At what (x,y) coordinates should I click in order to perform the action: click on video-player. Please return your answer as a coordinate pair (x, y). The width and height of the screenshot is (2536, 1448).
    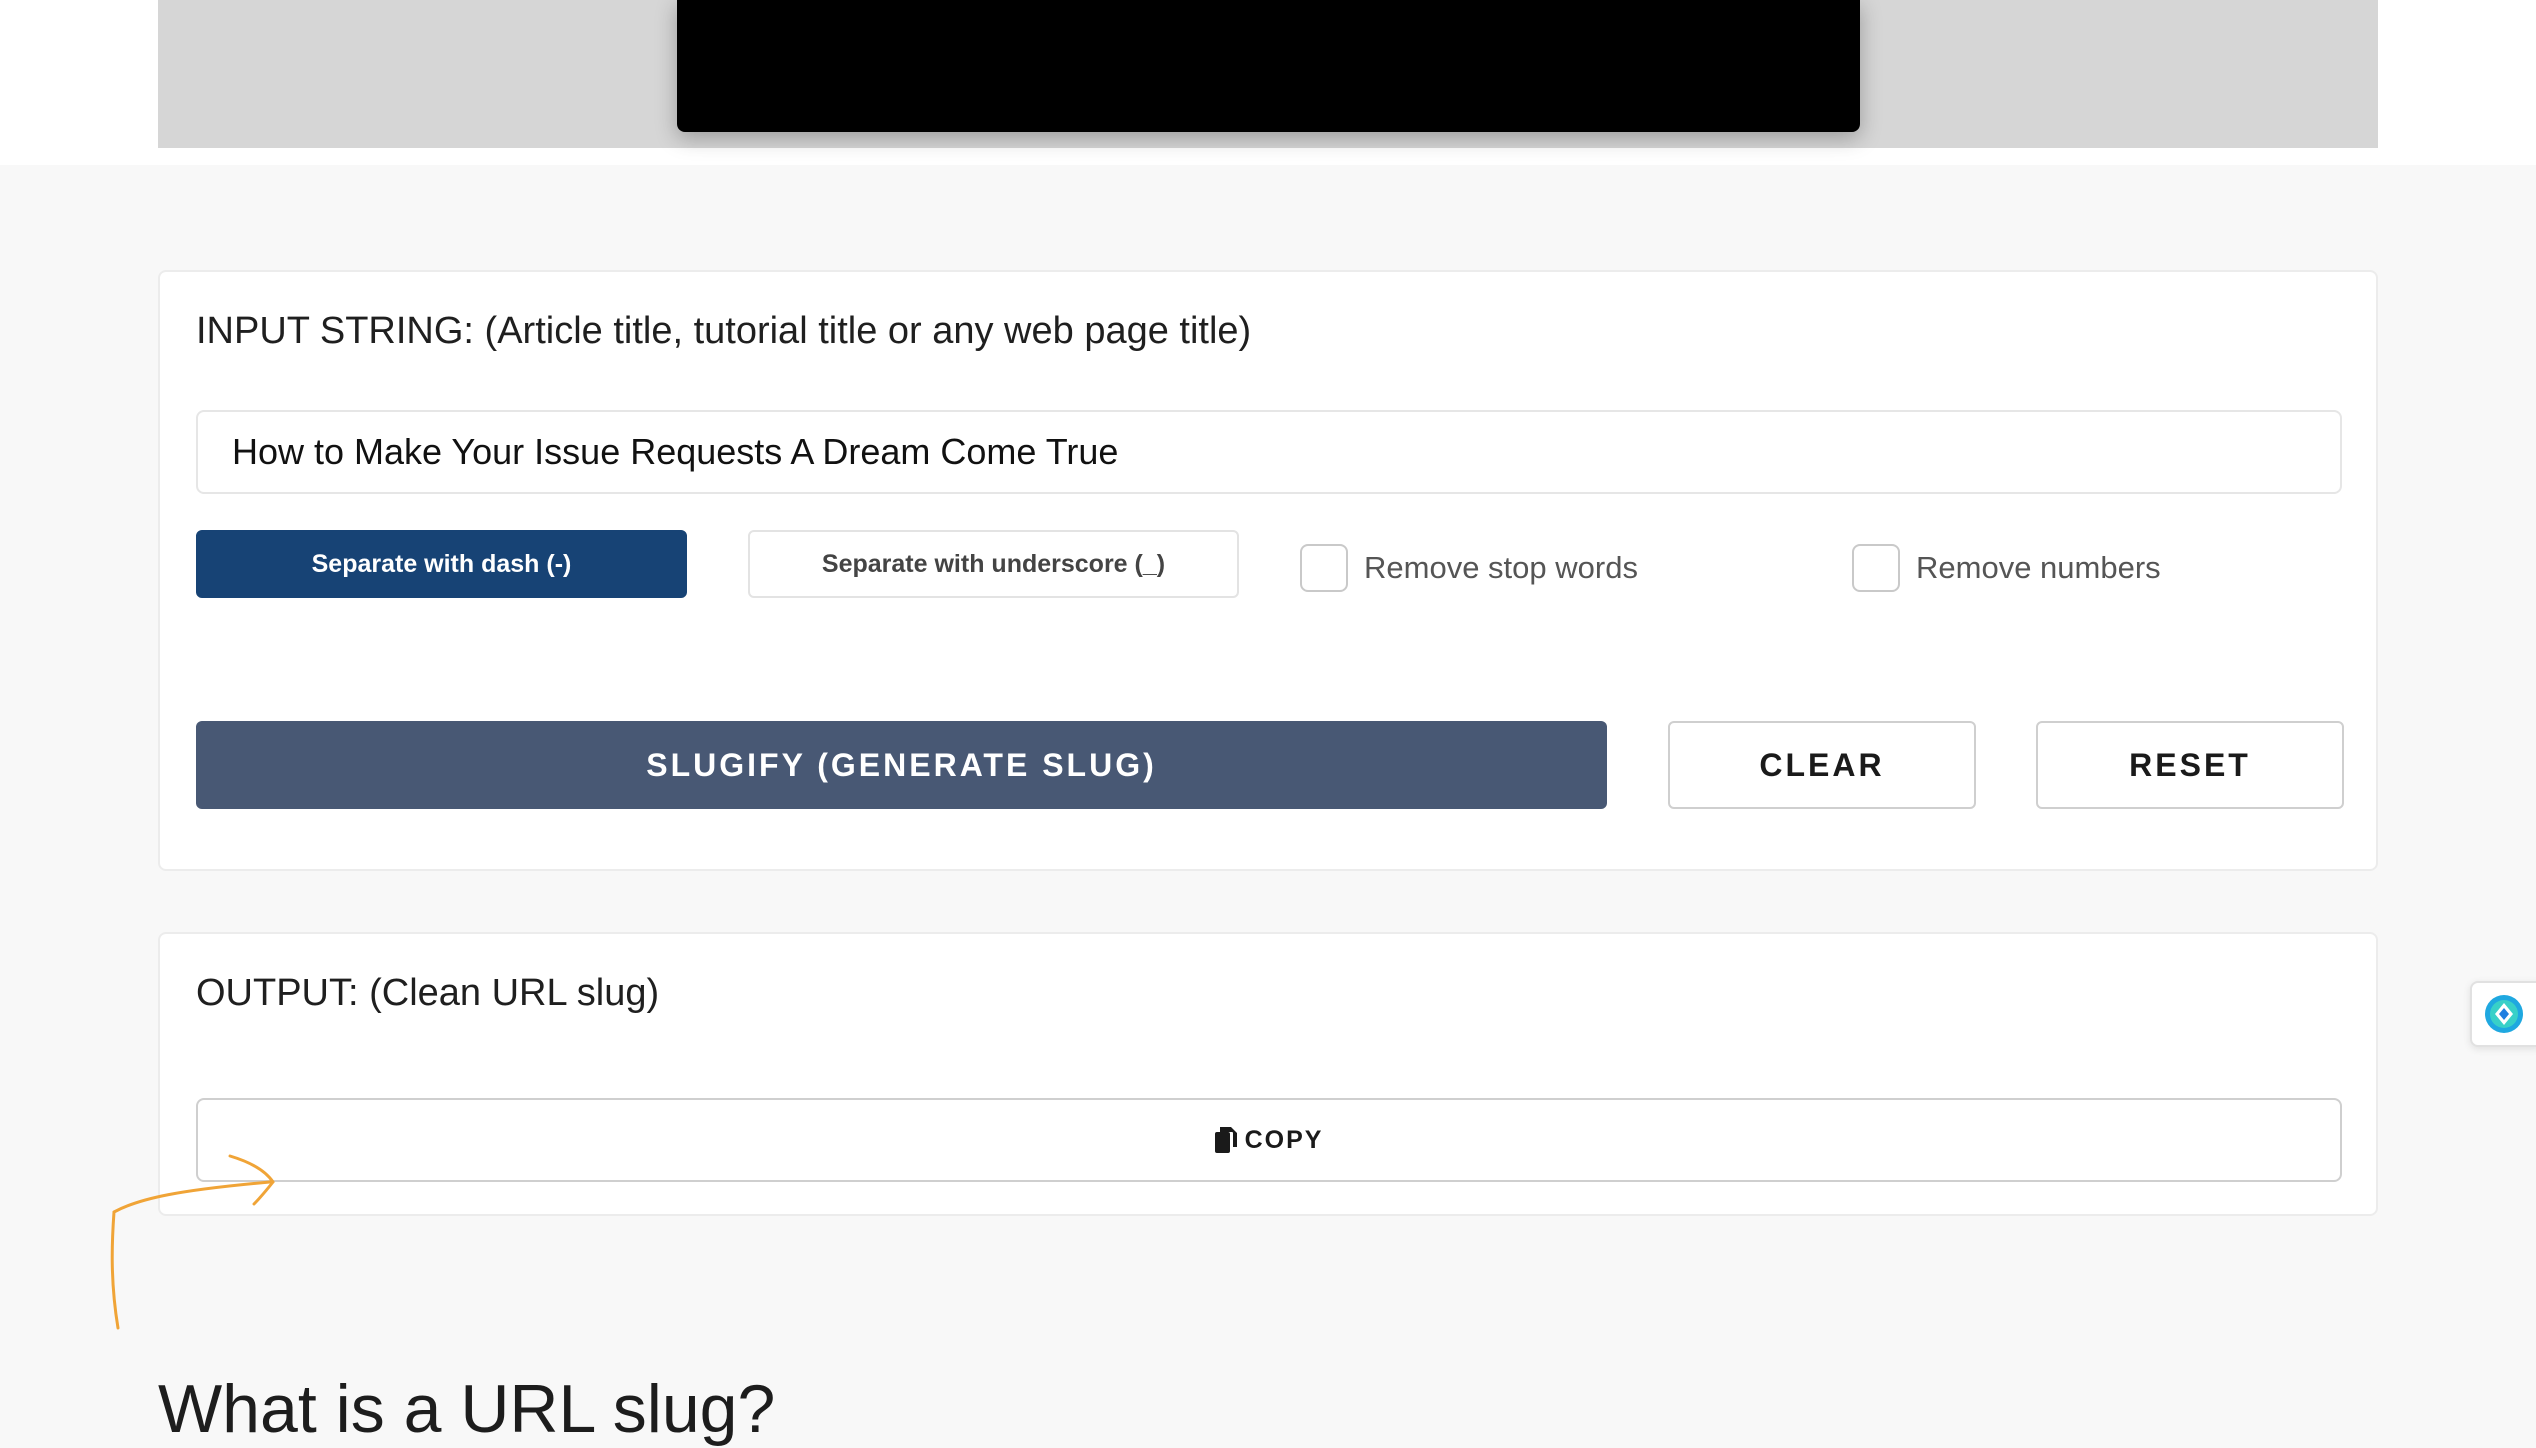
    Looking at the image, I should click on (1268, 66).